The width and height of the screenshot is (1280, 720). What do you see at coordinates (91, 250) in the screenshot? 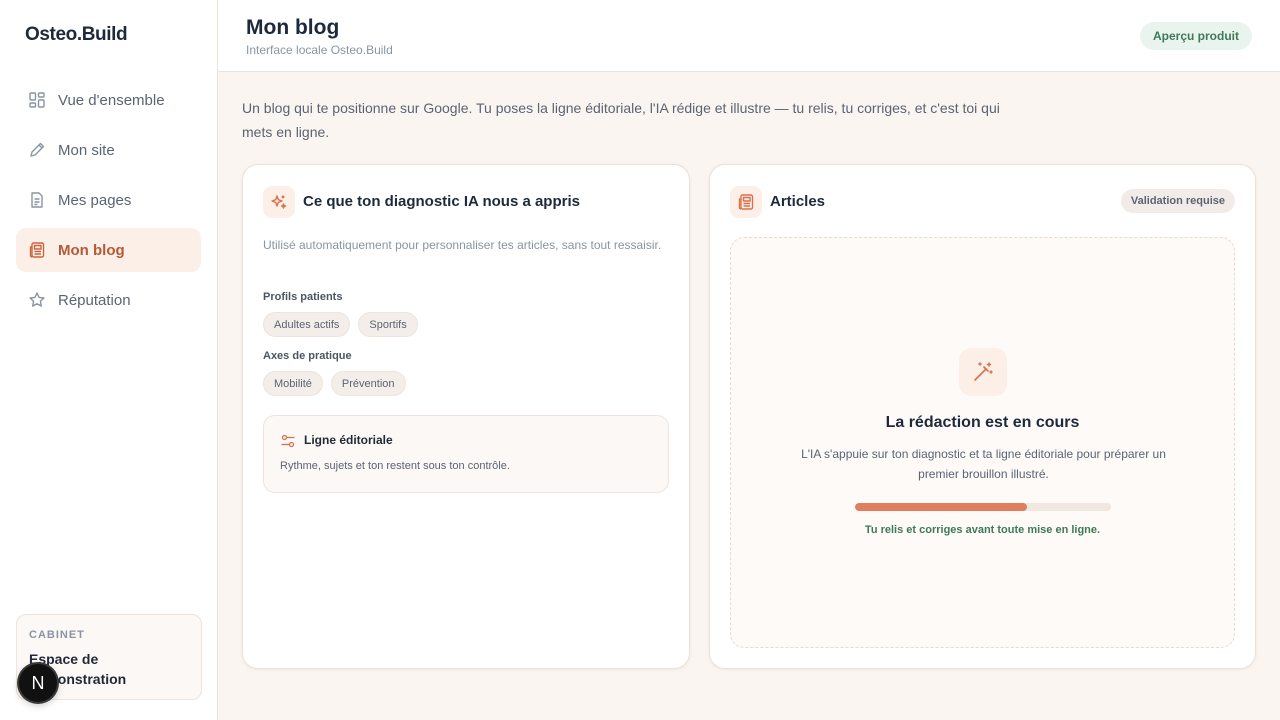
I see `sidebar-item-label: Mon blog` at bounding box center [91, 250].